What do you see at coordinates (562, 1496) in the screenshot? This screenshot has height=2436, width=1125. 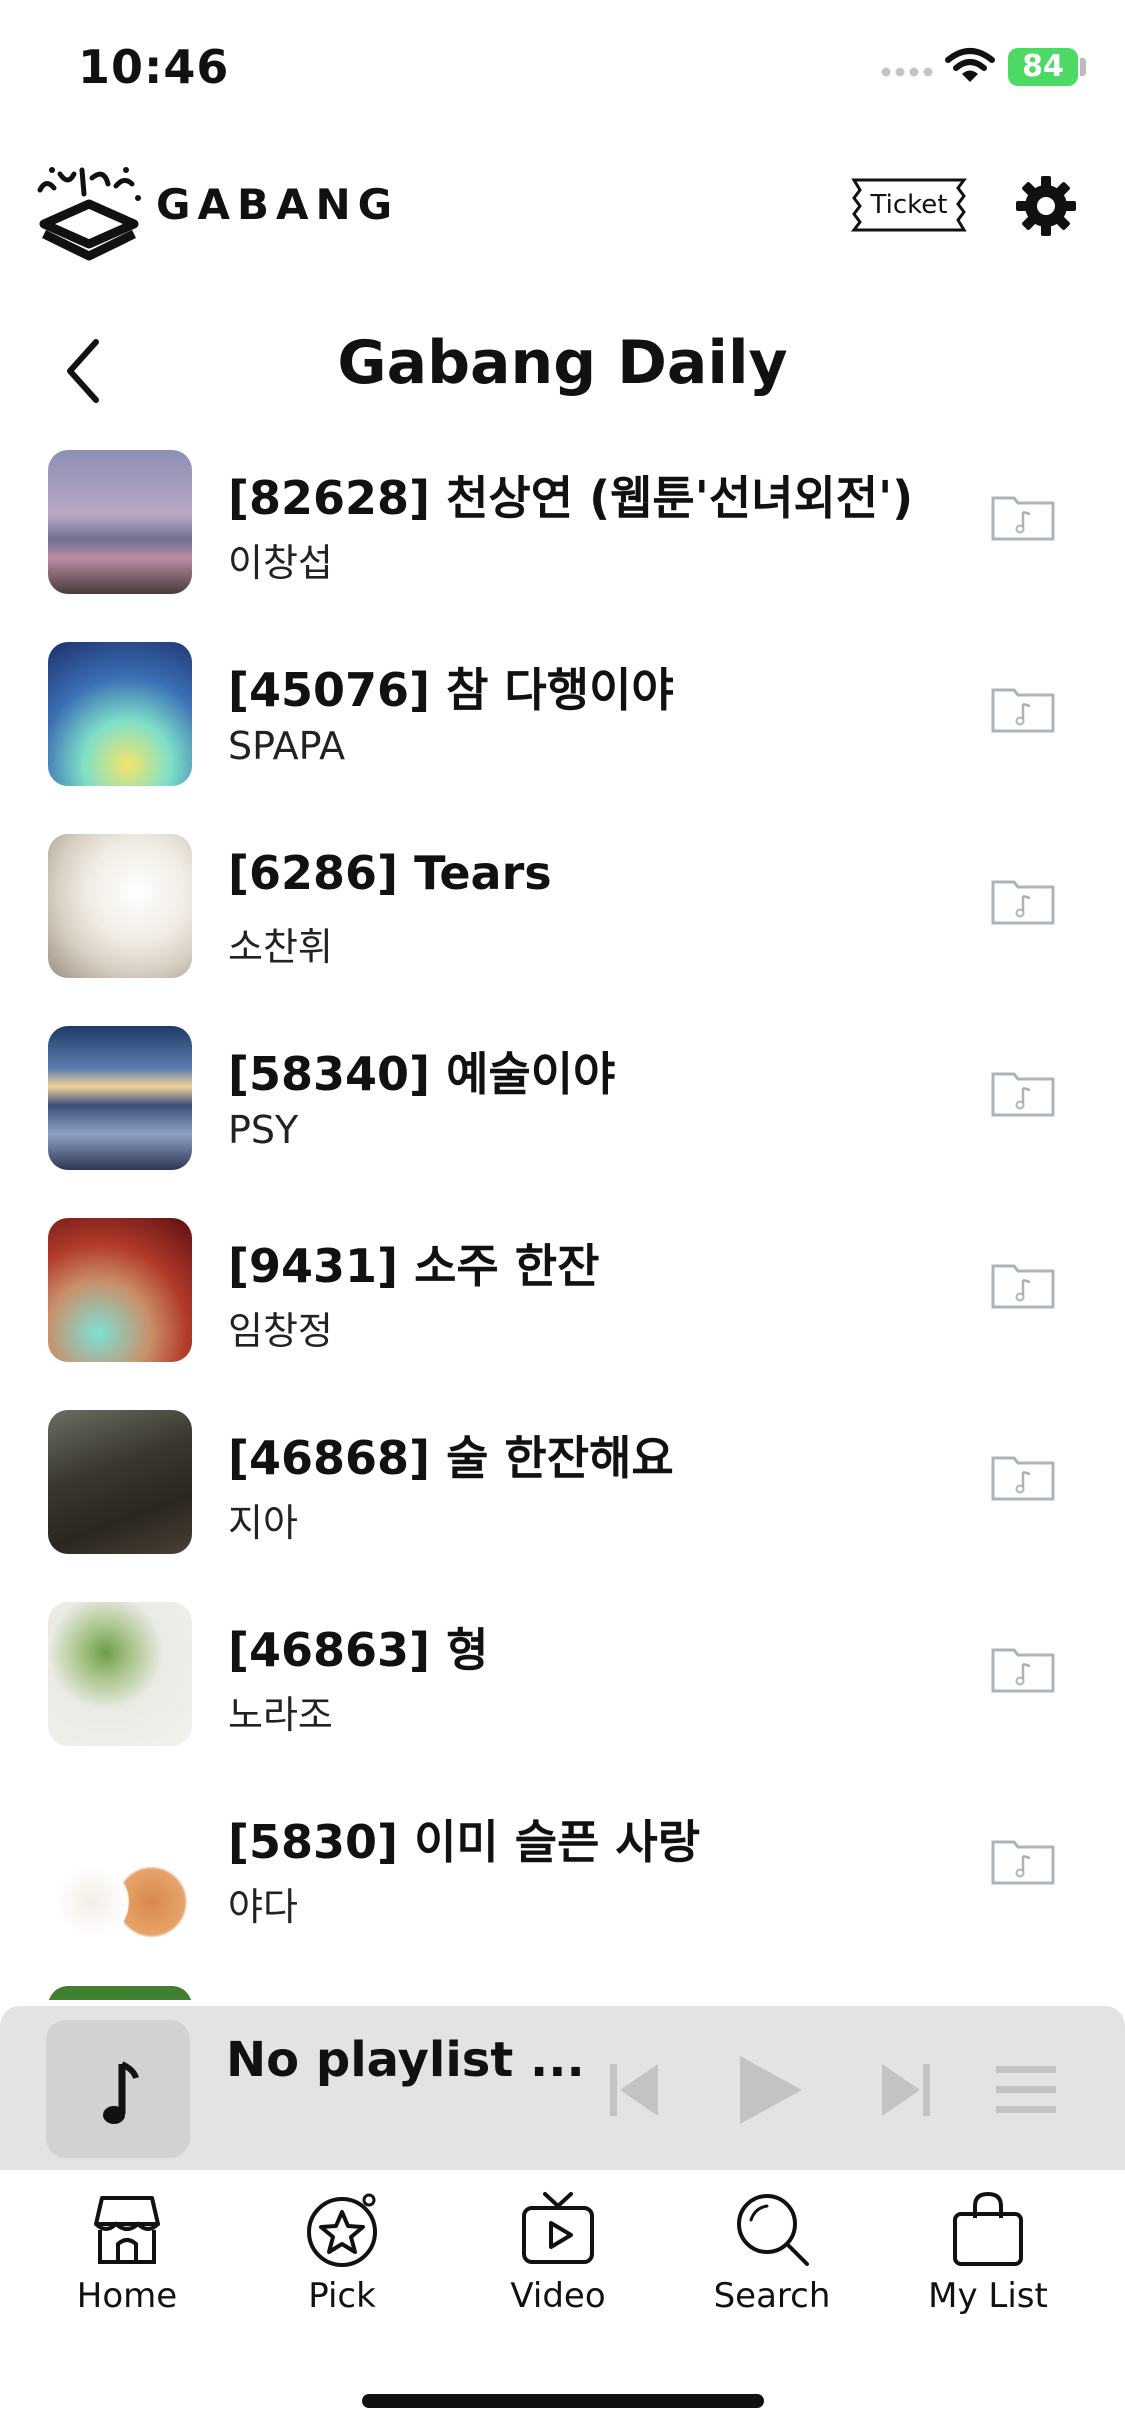 I see `song-row: [46868] 술 한잔해요 지아` at bounding box center [562, 1496].